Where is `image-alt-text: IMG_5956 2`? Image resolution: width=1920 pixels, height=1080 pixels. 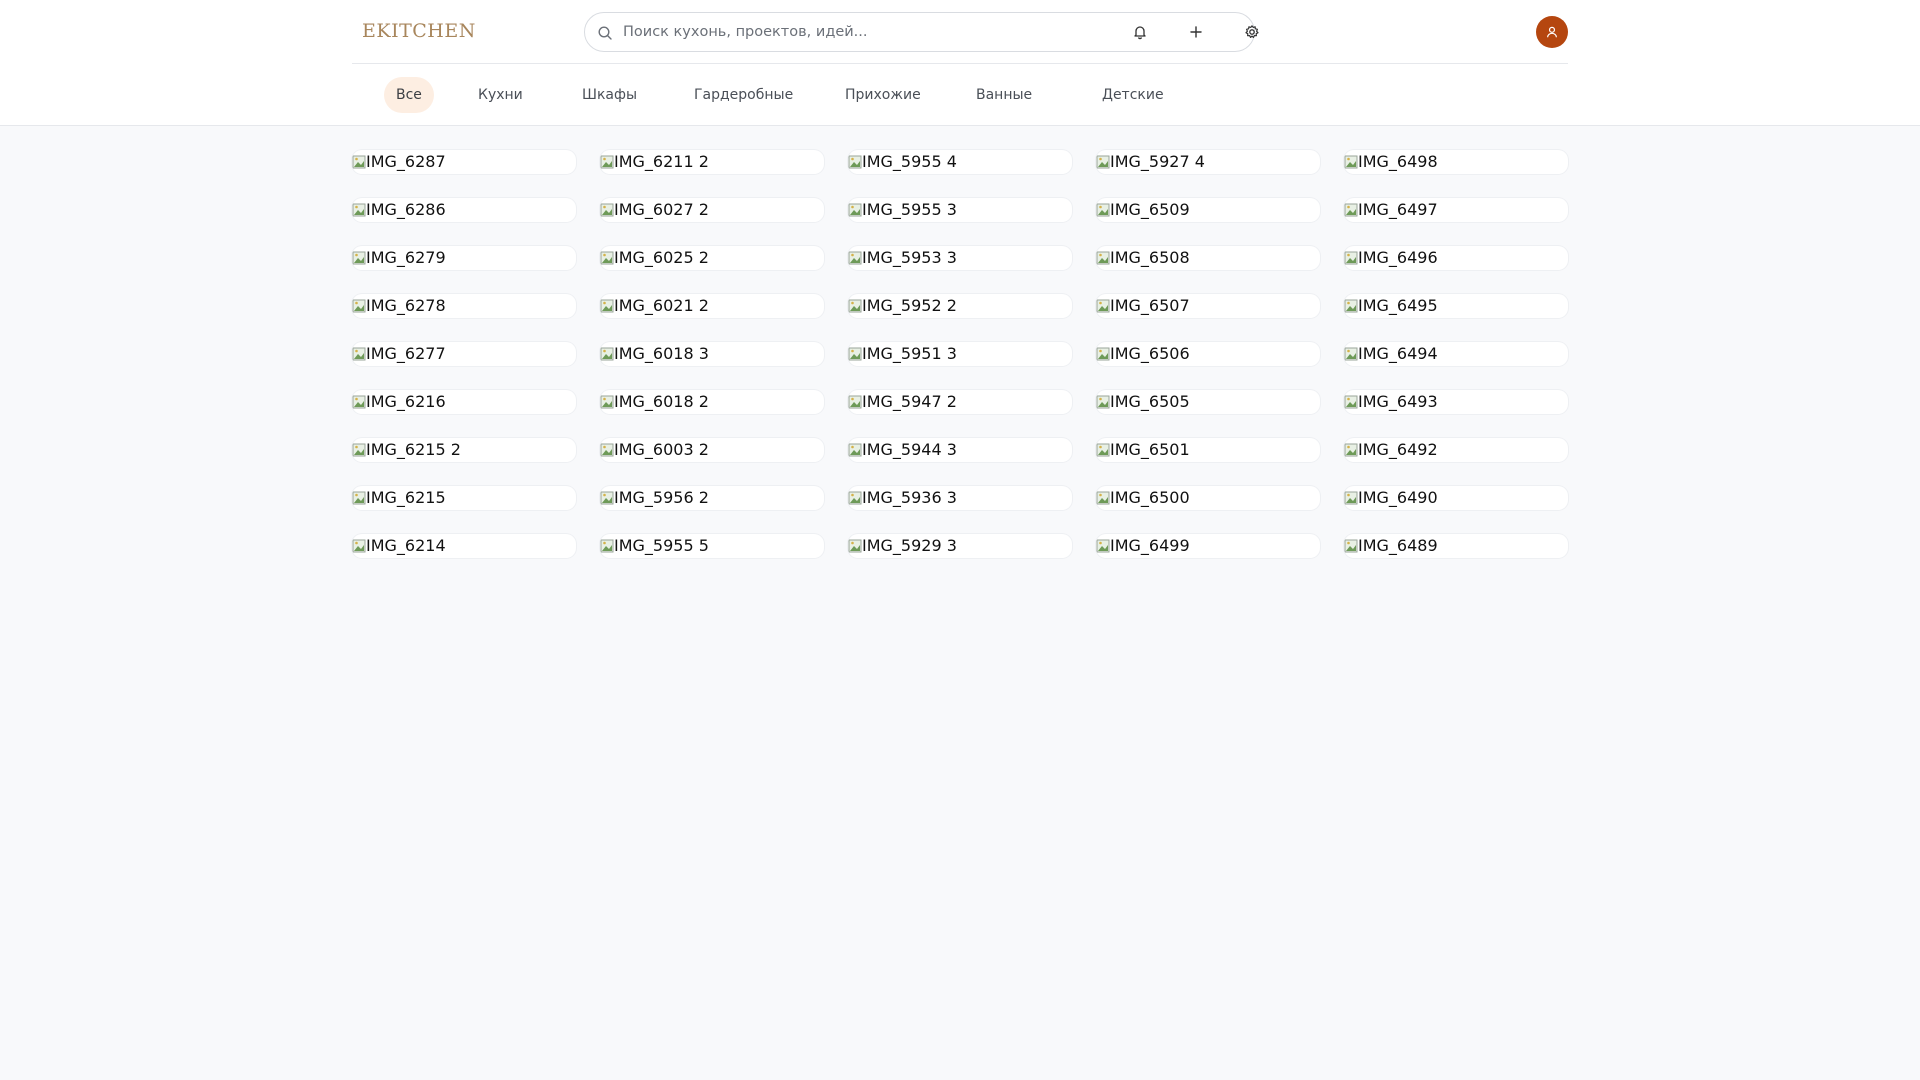 image-alt-text: IMG_5956 2 is located at coordinates (661, 497).